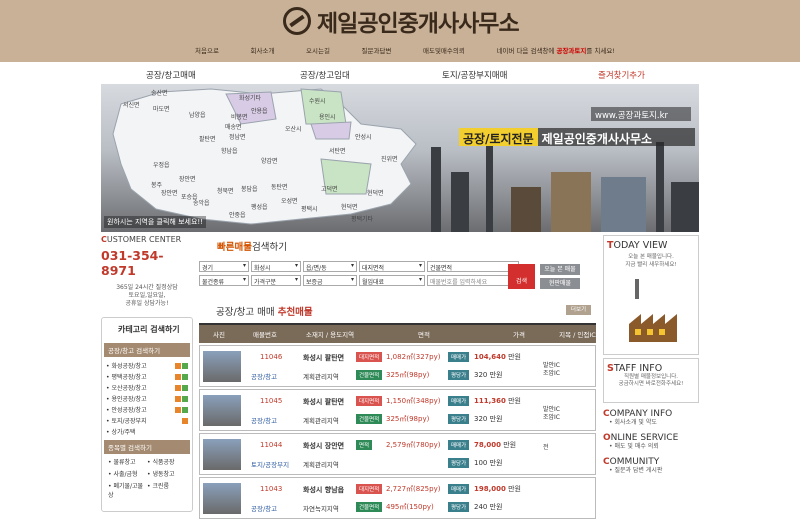 The image size is (800, 521). I want to click on map-region-label: 마도면, so click(161, 108).